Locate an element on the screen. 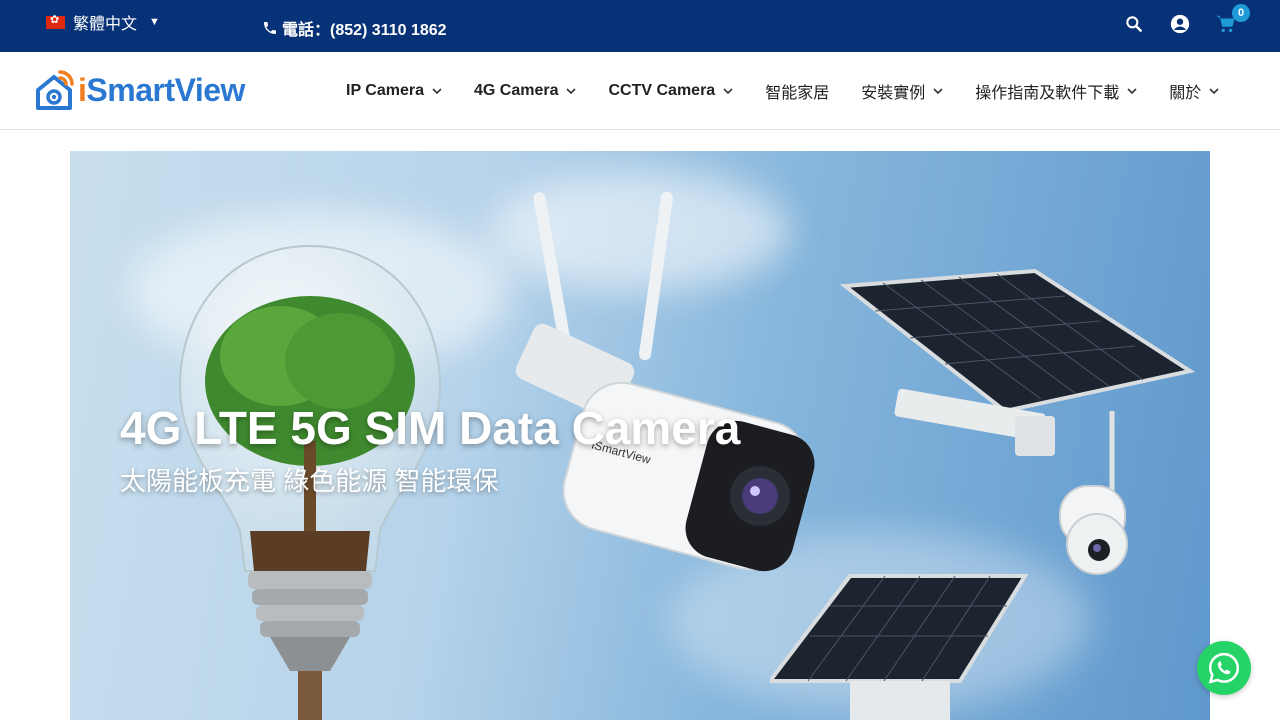 Image resolution: width=1280 pixels, height=720 pixels. nav-smart-home: 智能家居 is located at coordinates (797, 91).